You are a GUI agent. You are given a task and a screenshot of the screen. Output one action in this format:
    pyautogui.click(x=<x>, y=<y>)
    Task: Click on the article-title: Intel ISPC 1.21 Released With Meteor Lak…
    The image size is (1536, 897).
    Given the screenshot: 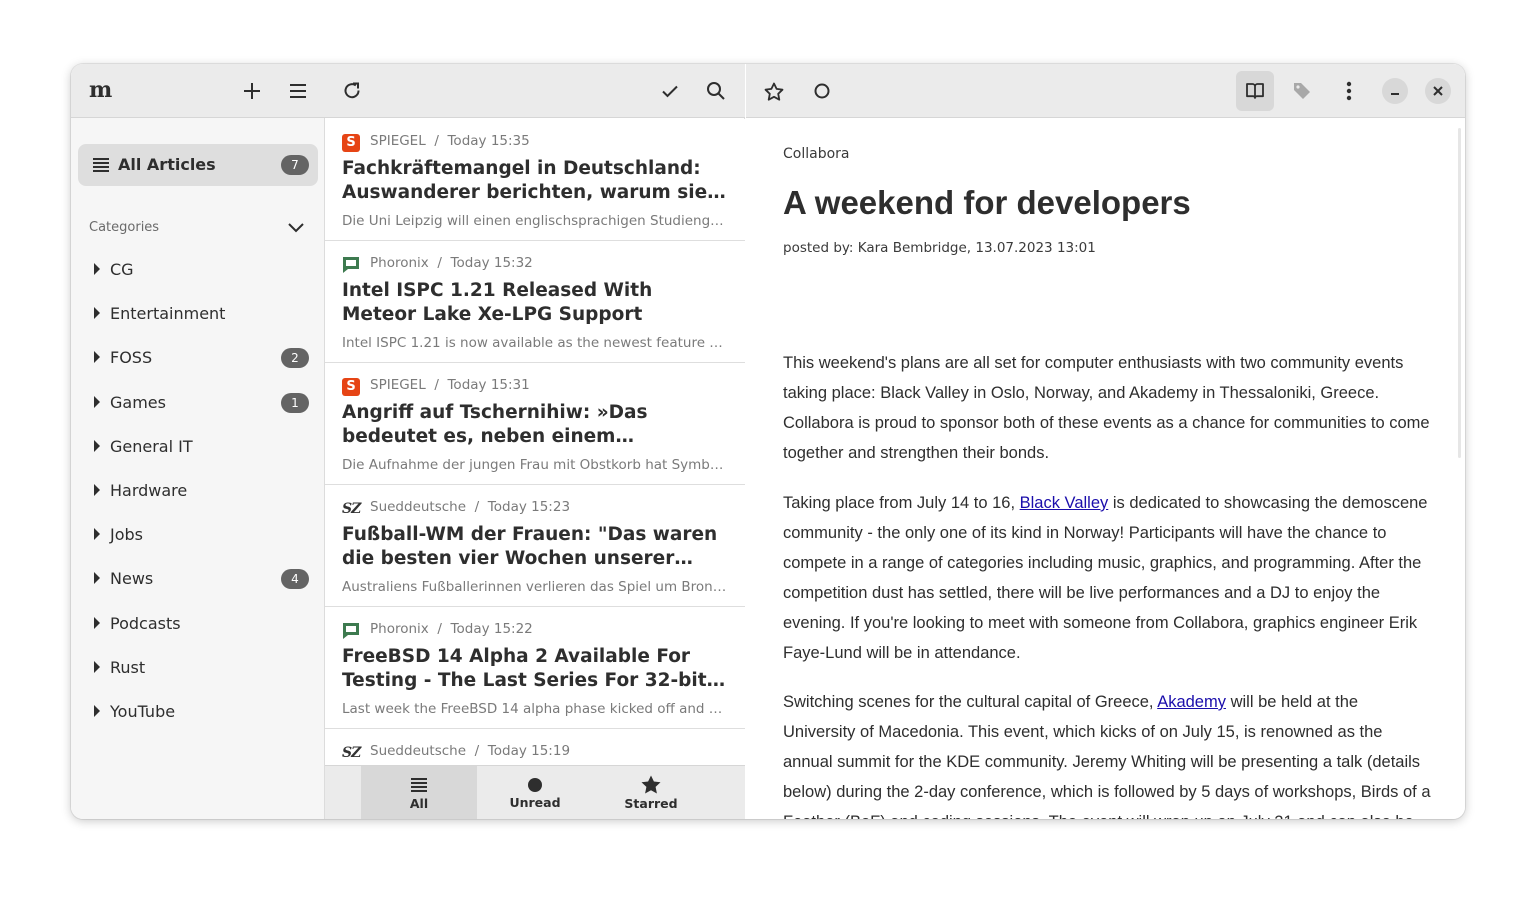 What is the action you would take?
    pyautogui.click(x=497, y=302)
    